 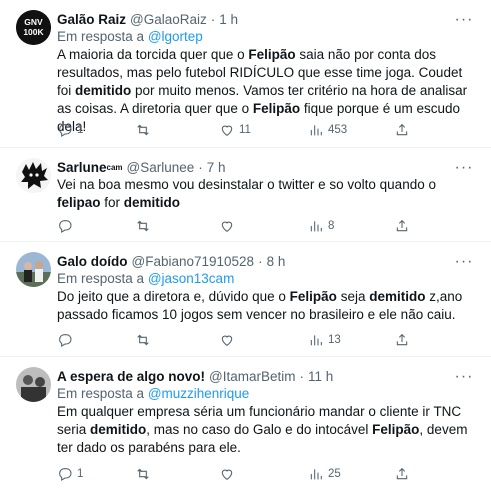 I want to click on views-button: 8, so click(x=321, y=226).